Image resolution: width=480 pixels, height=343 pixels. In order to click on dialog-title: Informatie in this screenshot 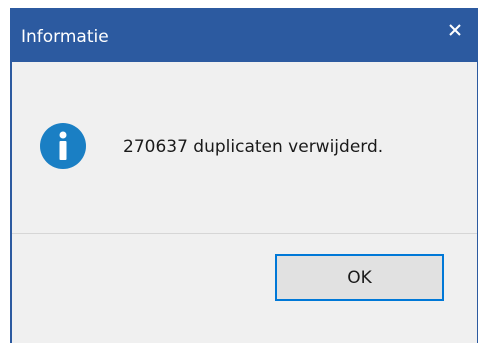, I will do `click(65, 37)`.